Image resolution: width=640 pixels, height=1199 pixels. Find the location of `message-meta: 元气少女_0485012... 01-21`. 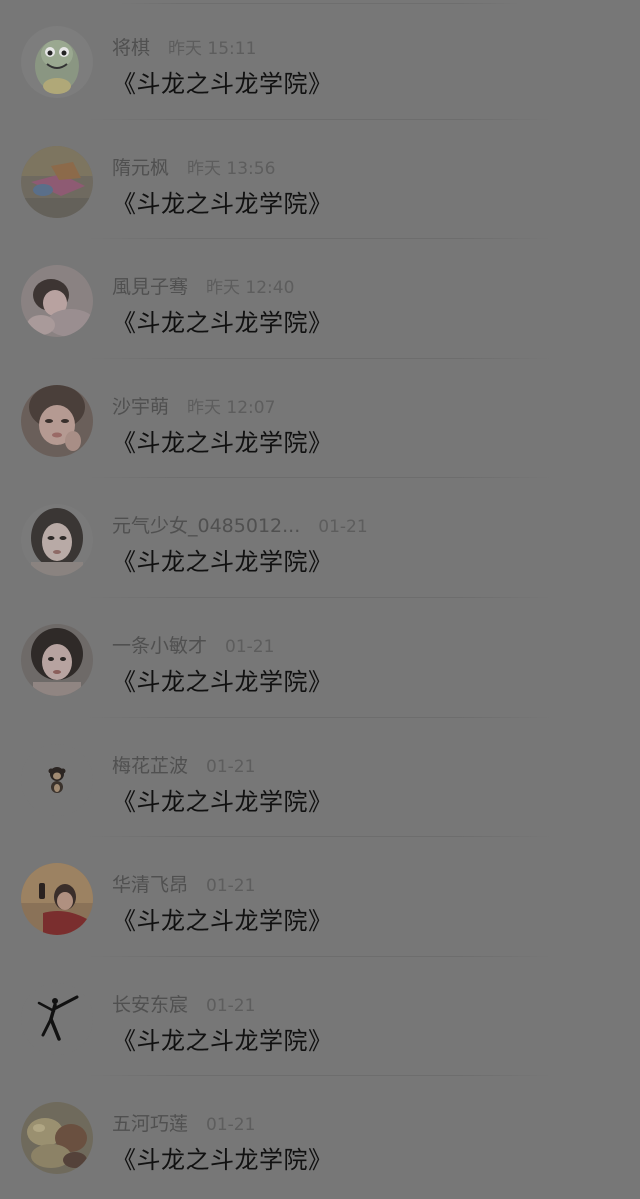

message-meta: 元气少女_0485012... 01-21 is located at coordinates (240, 524).